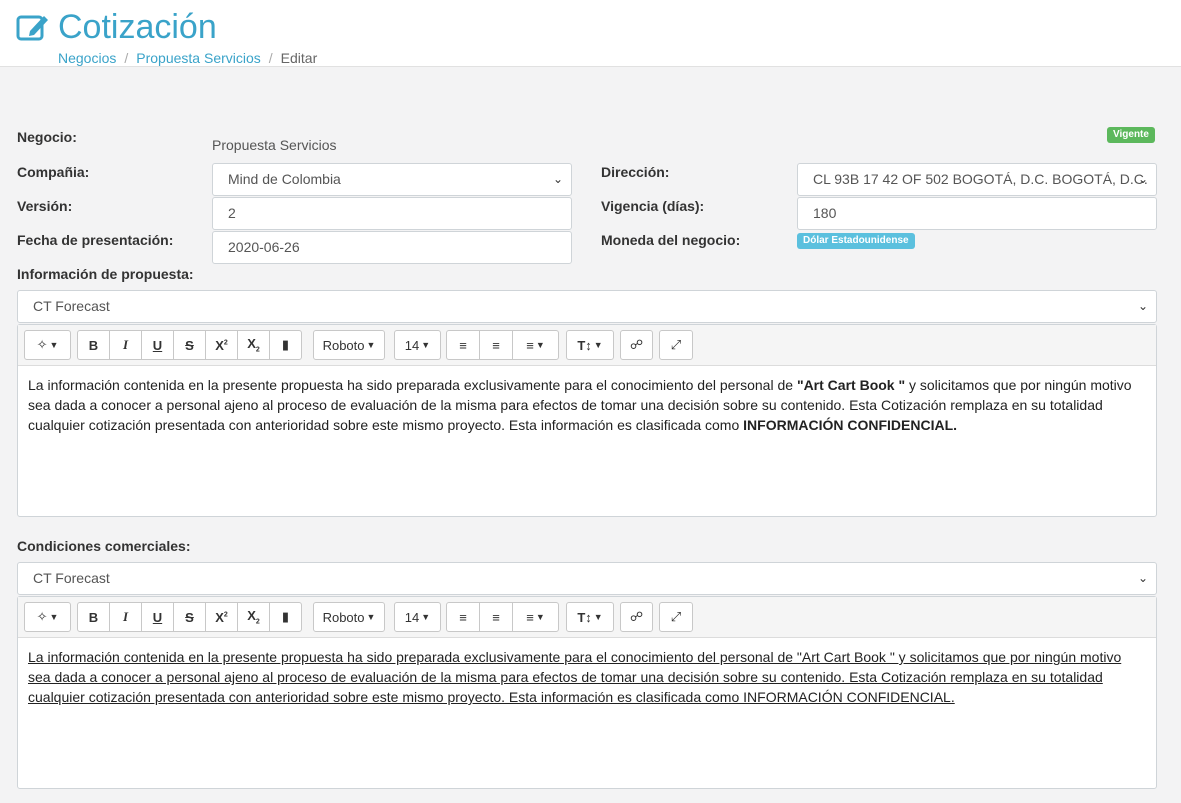  I want to click on line-height-icon: T↕, so click(584, 617).